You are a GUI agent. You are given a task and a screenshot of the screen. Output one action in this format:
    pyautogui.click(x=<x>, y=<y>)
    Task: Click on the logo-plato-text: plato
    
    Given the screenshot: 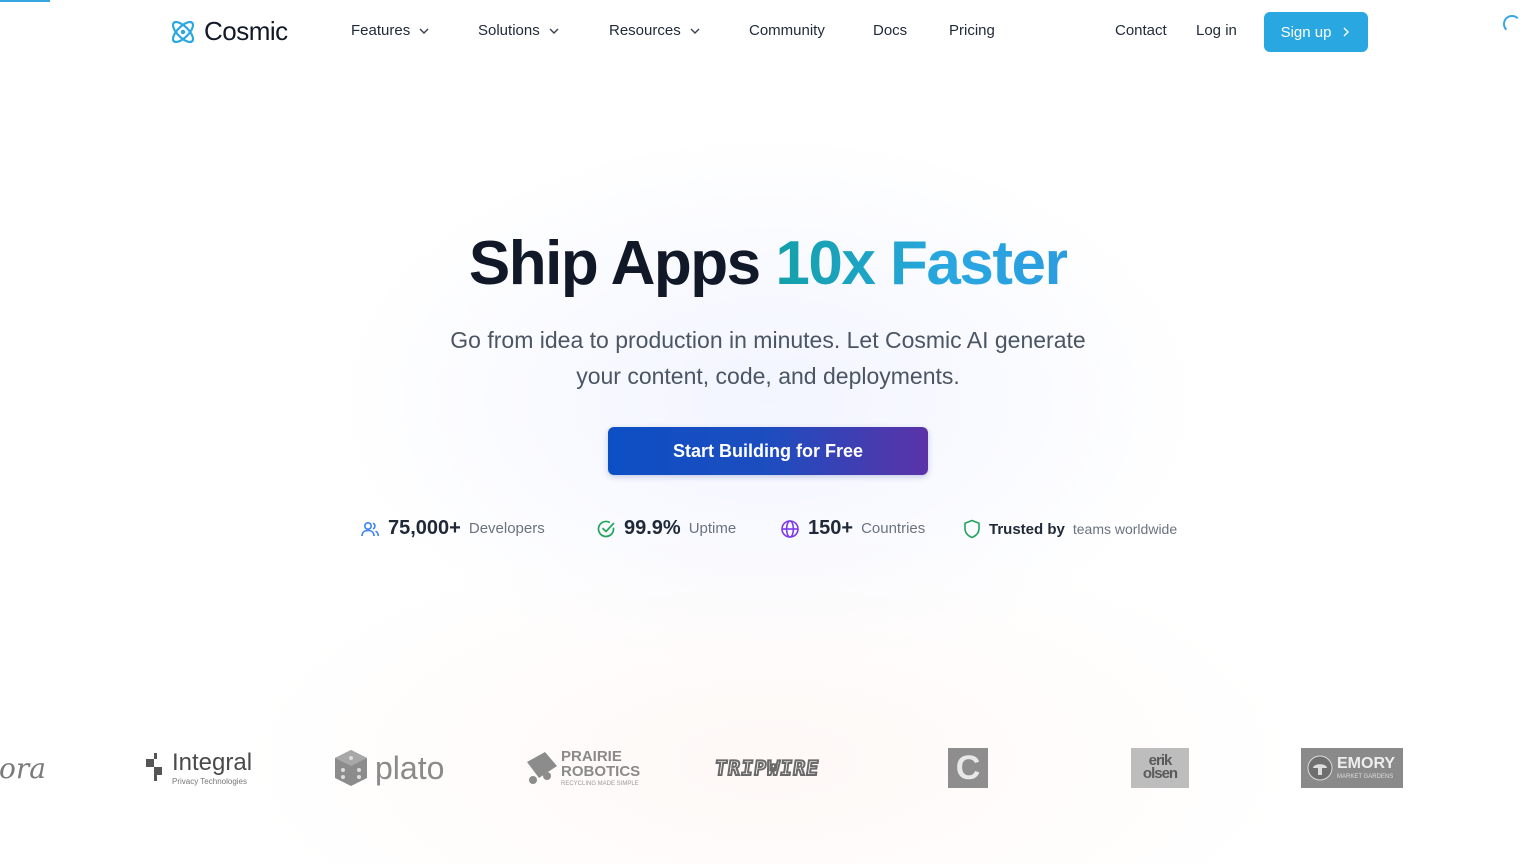 What is the action you would take?
    pyautogui.click(x=410, y=767)
    